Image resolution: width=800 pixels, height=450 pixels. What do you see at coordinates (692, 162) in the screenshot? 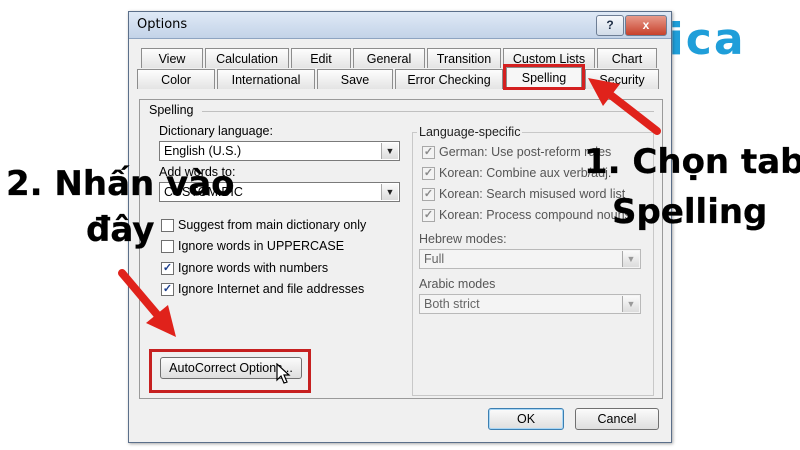
I see `step1-line1: 1. Chọn tab` at bounding box center [692, 162].